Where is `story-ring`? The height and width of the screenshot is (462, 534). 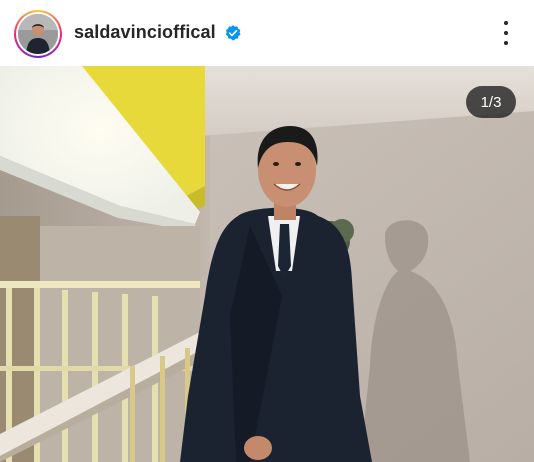
story-ring is located at coordinates (38, 34).